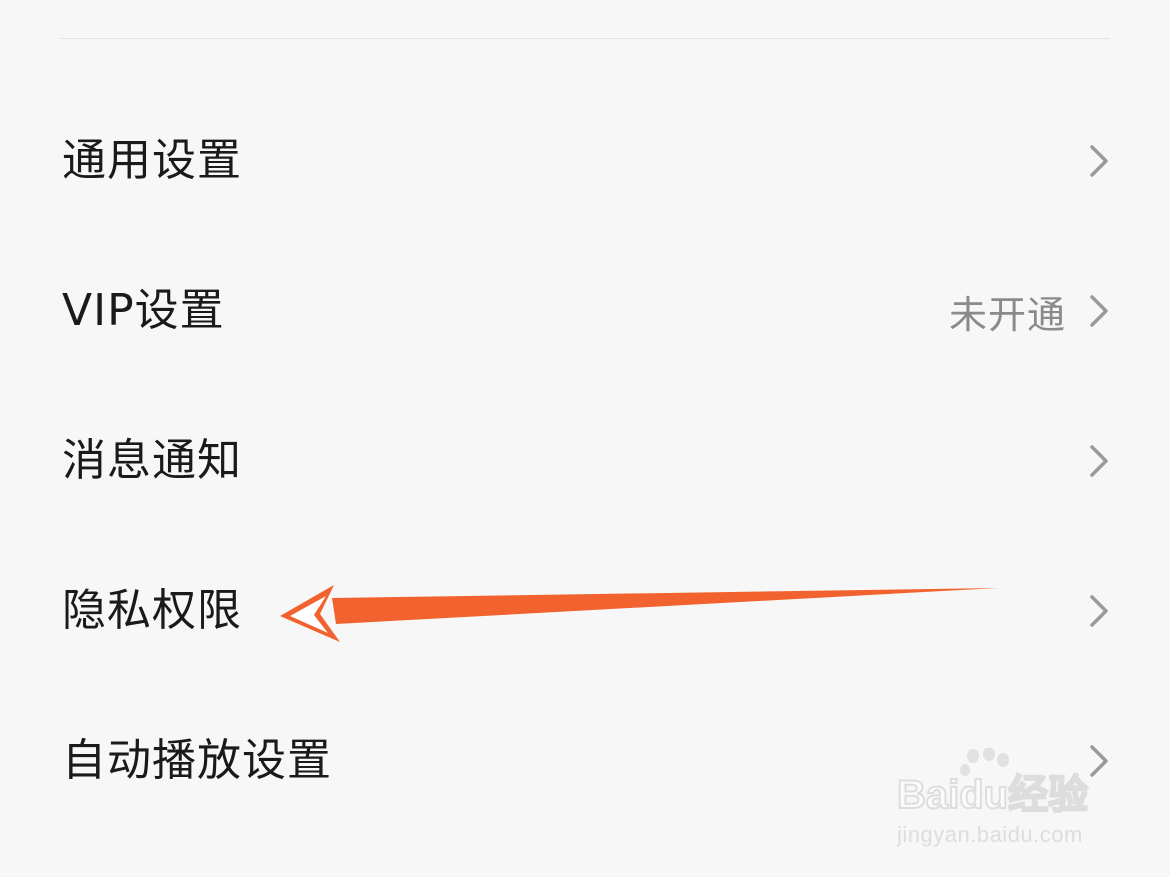 Image resolution: width=1170 pixels, height=877 pixels. Describe the element at coordinates (152, 460) in the screenshot. I see `row-label-notifications: 消息通知` at that location.